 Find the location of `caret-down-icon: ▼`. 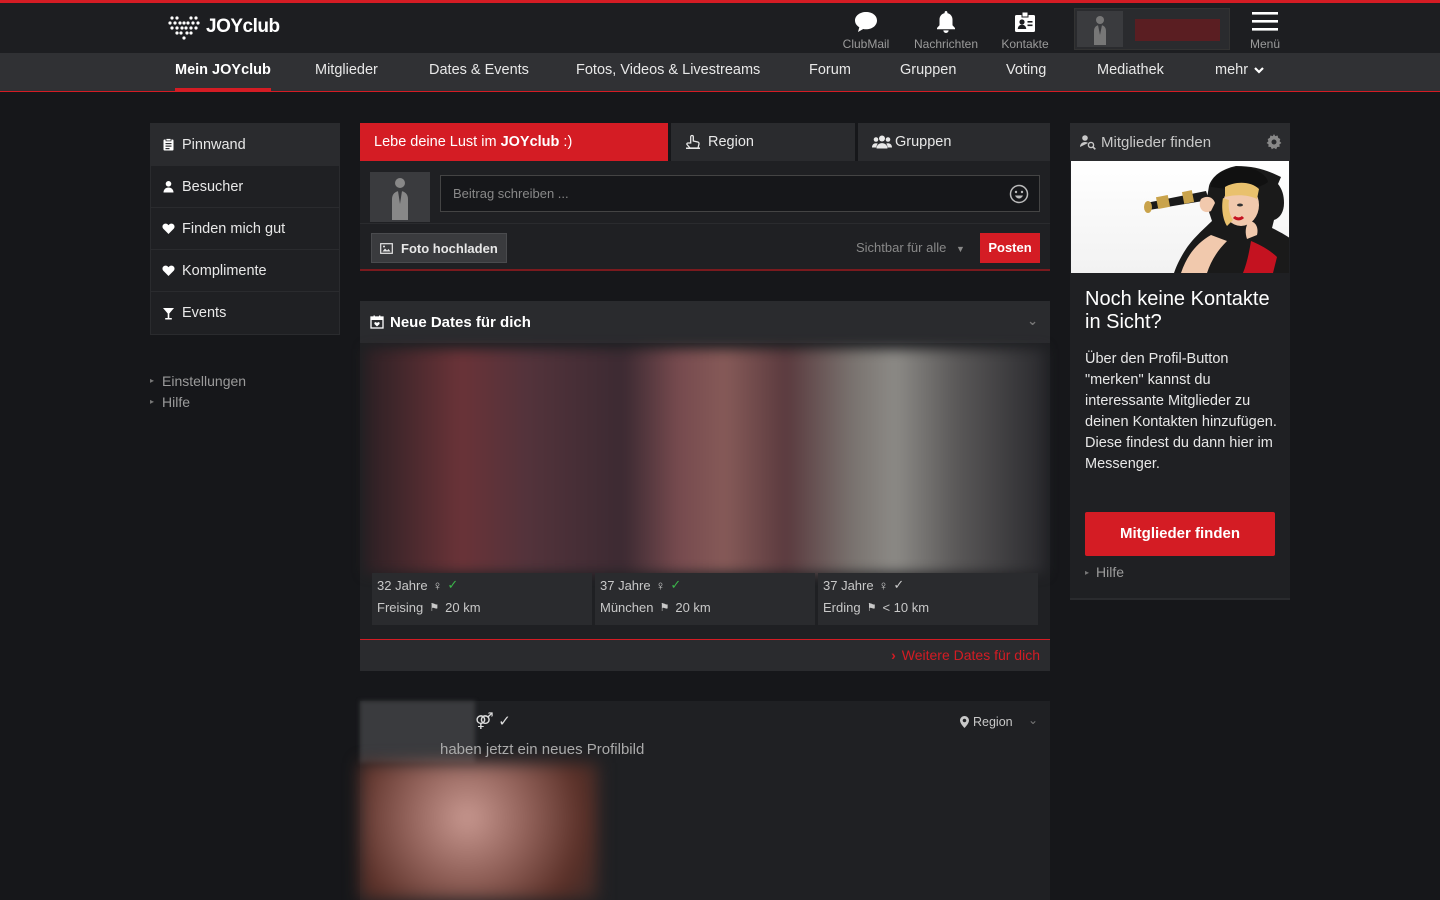

caret-down-icon: ▼ is located at coordinates (960, 249).